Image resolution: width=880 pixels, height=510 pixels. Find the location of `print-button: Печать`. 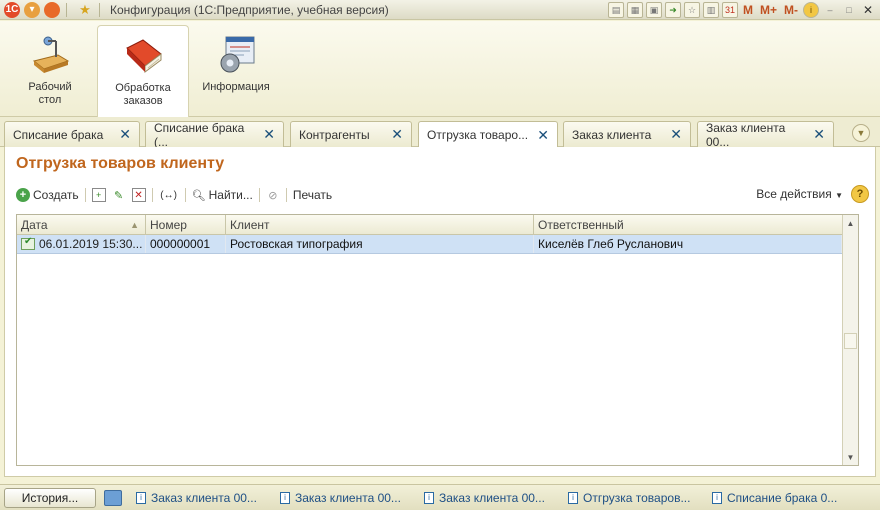

print-button: Печать is located at coordinates (312, 195).